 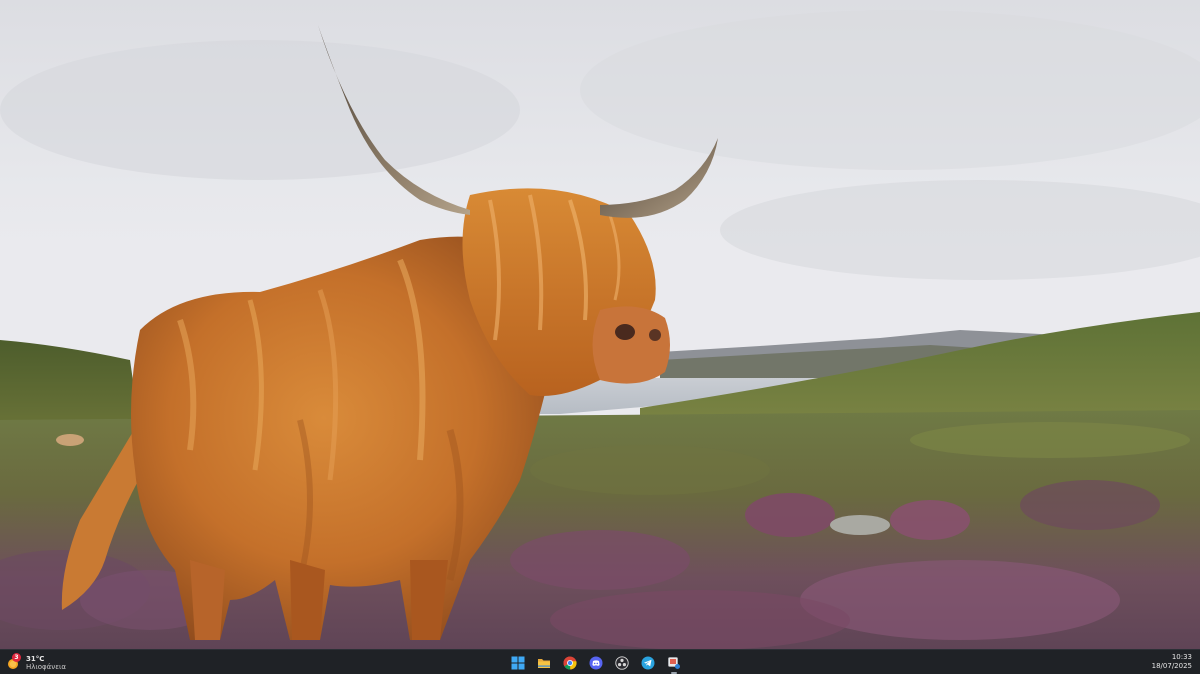 I want to click on weather-temperature: 31°C, so click(x=35, y=658).